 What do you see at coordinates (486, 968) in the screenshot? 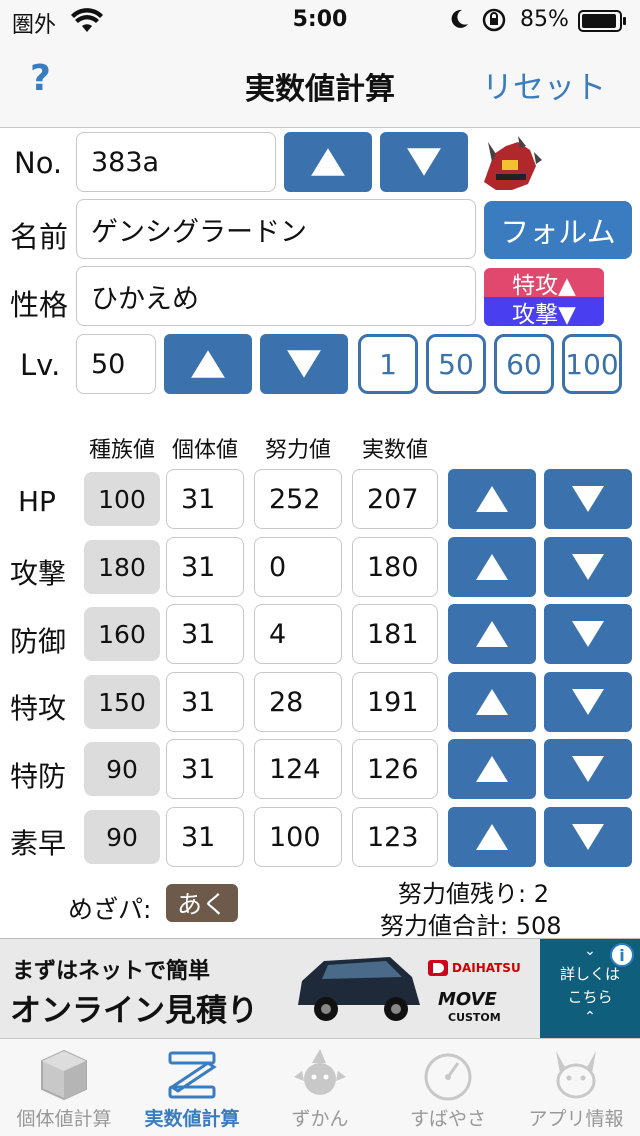
I see `ad-brand-text: DAIHATSU` at bounding box center [486, 968].